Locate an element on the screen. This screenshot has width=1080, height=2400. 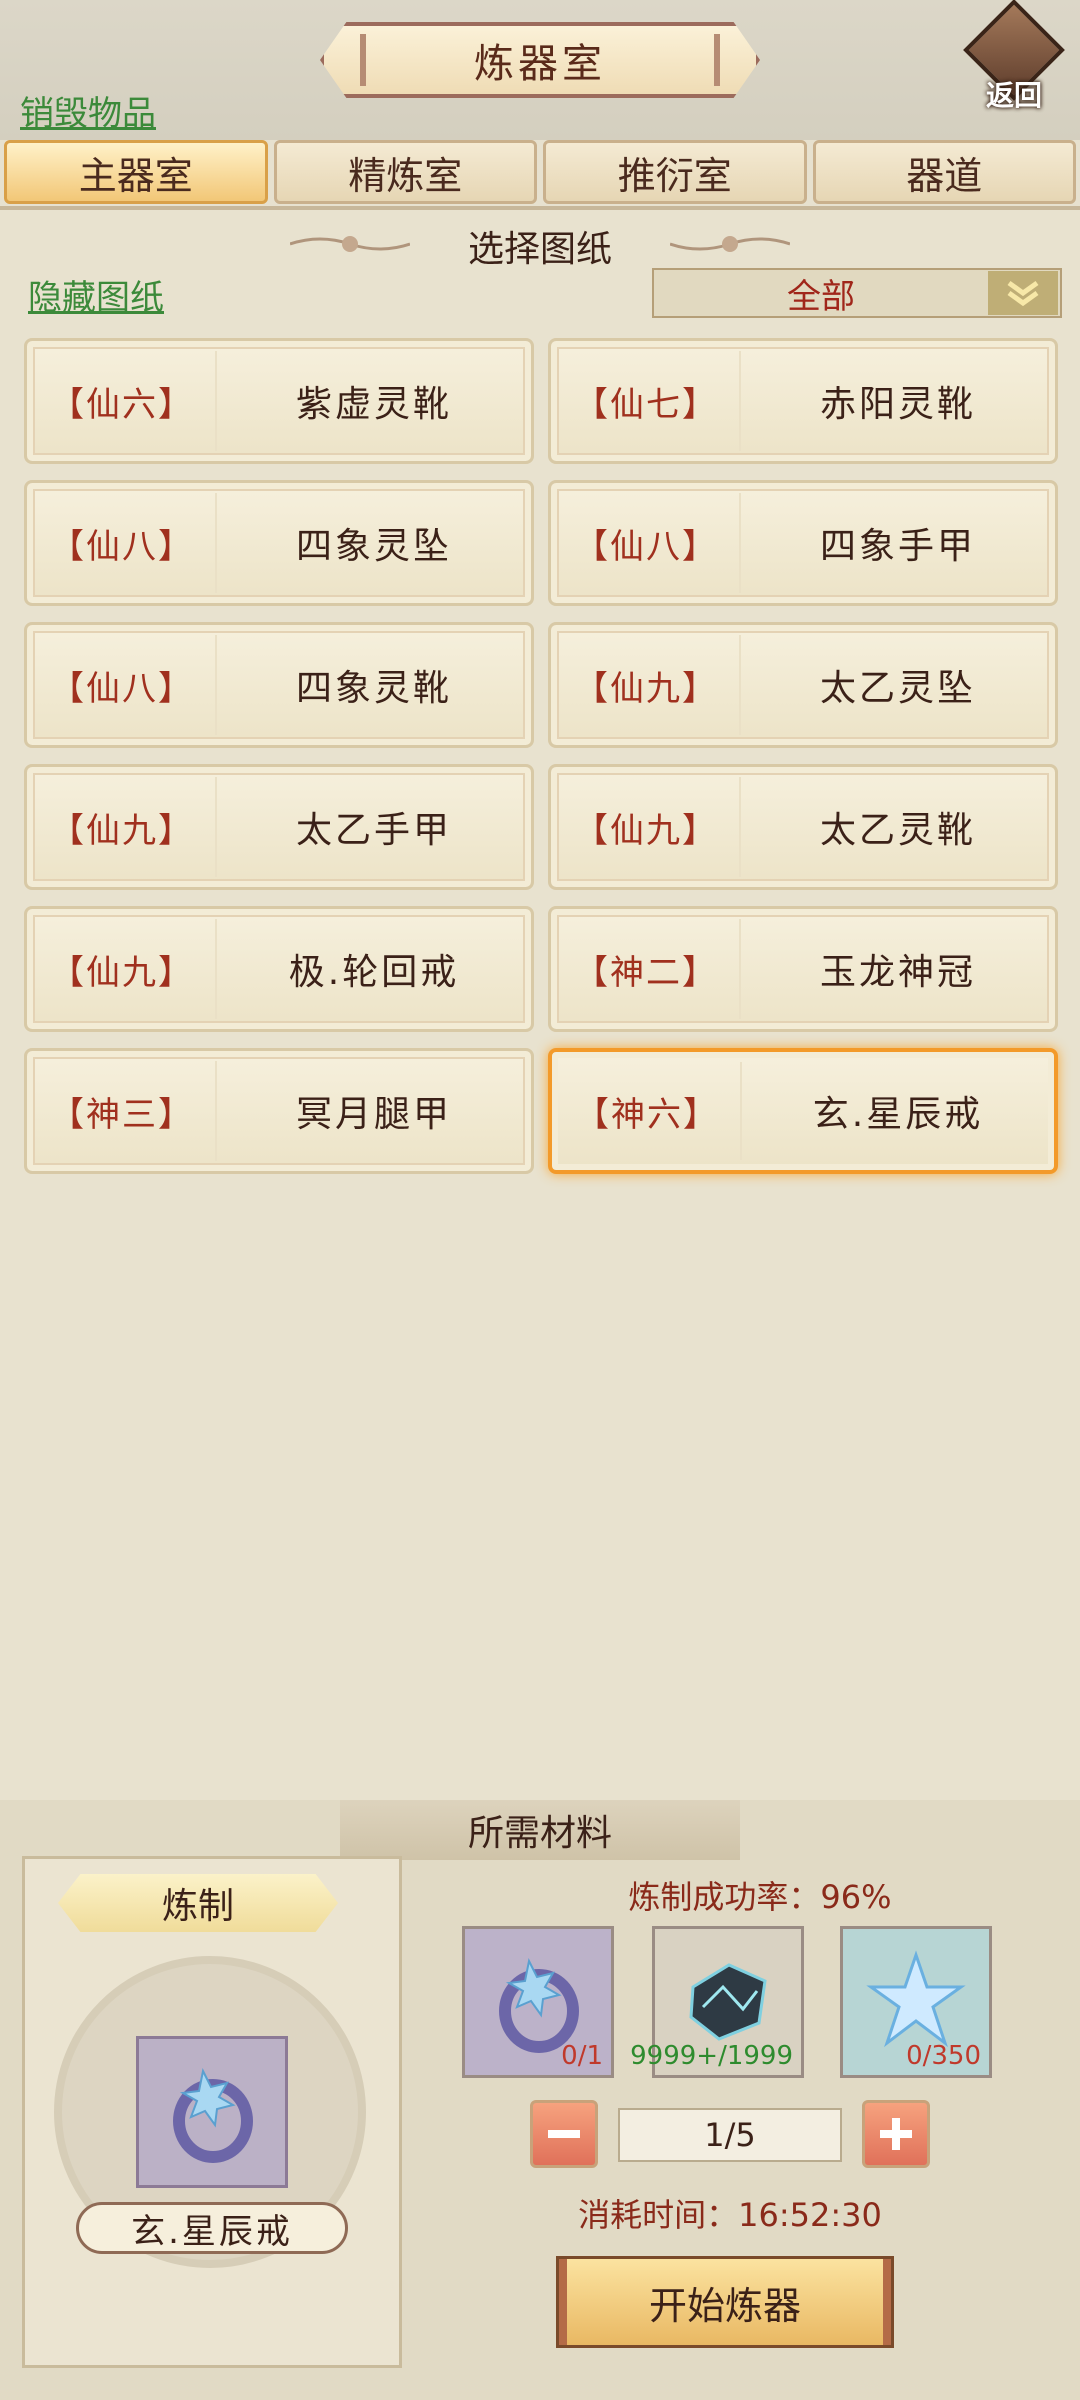
blueprint-card: 【仙七】 赤阳灵靴 is located at coordinates (803, 401).